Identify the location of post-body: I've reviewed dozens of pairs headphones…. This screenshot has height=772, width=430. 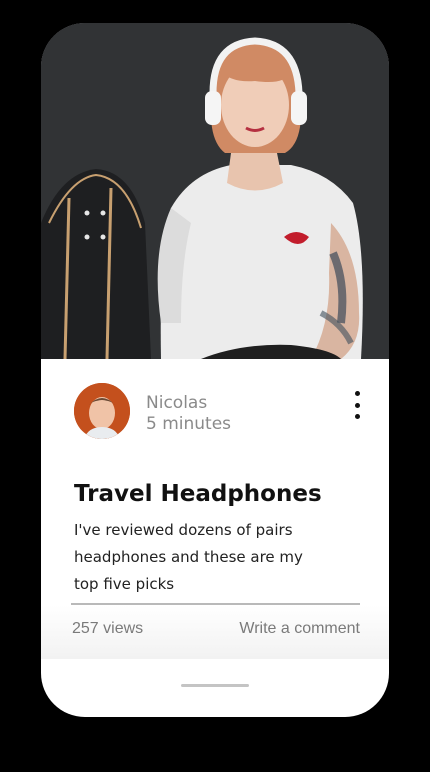
(188, 557).